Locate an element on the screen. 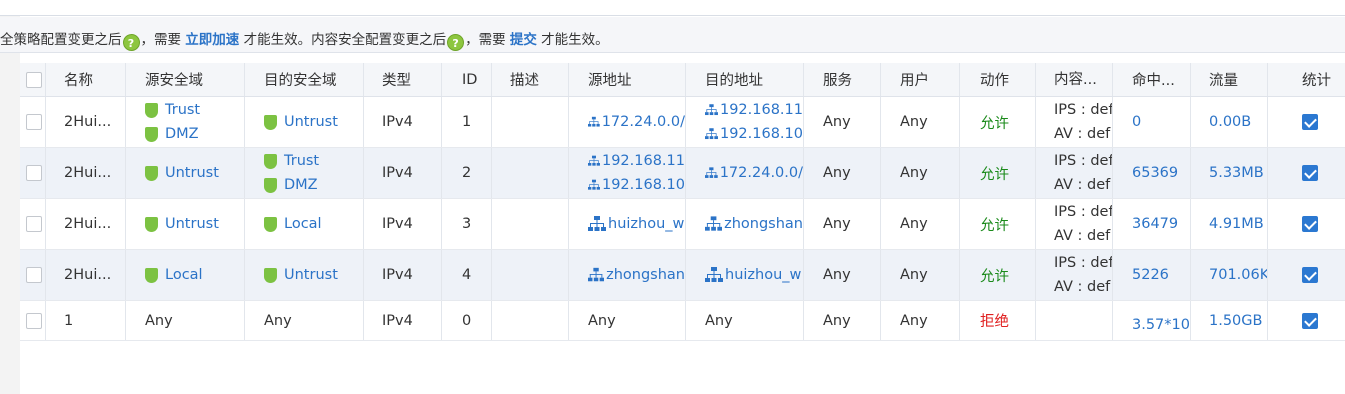 The height and width of the screenshot is (394, 1345). col-header-name: 名称 is located at coordinates (86, 79).